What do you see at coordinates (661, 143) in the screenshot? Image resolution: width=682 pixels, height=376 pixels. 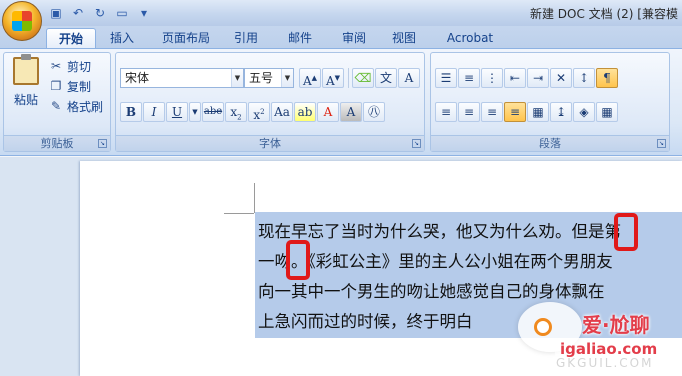 I see `paragraph-dialog-launcher: ↘` at bounding box center [661, 143].